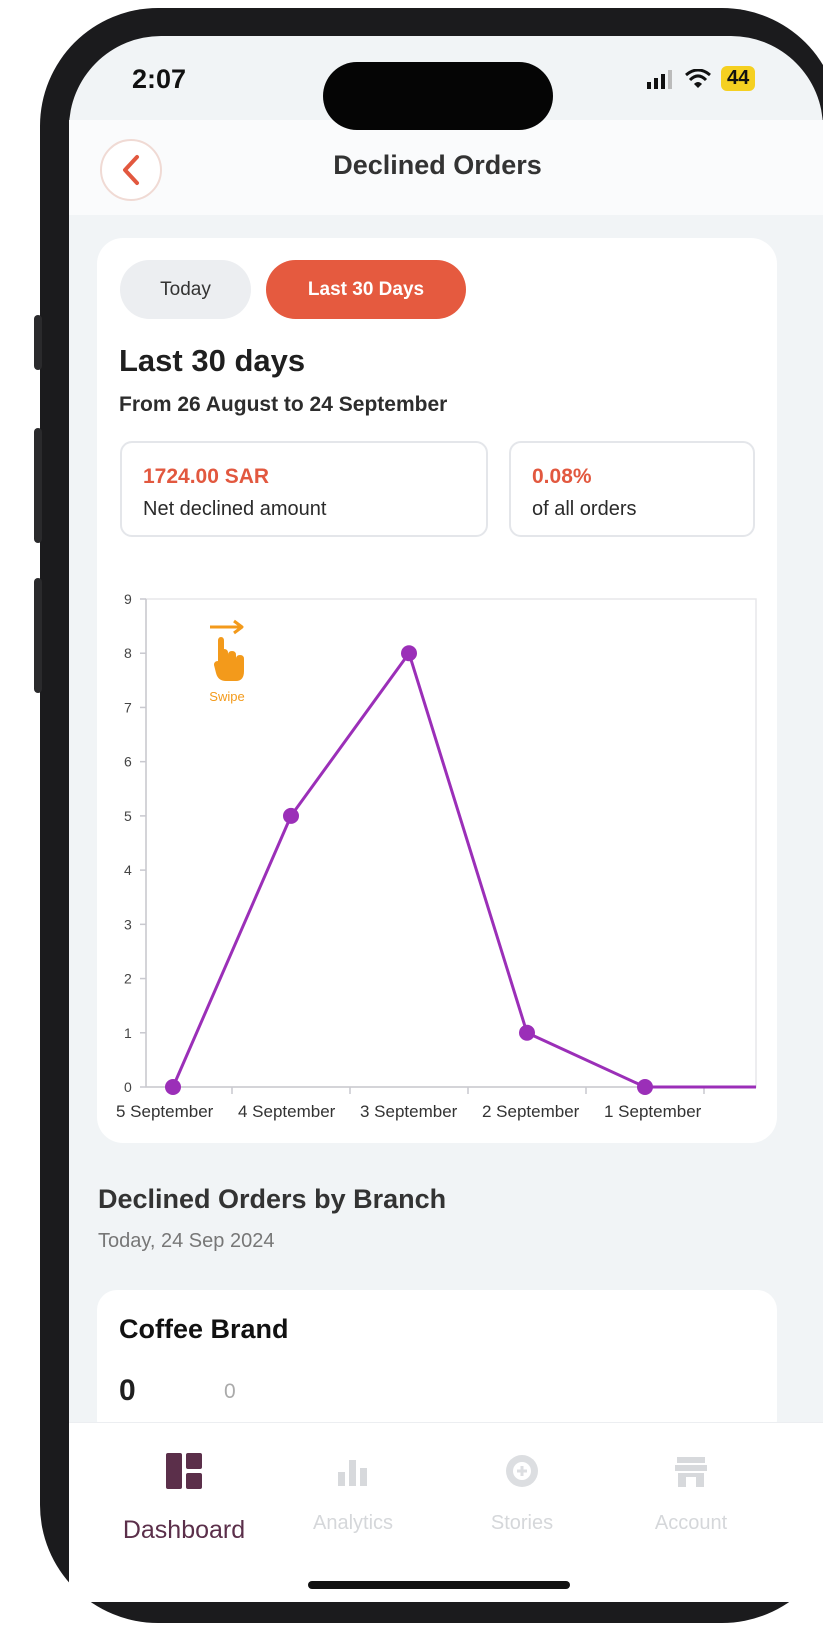 The height and width of the screenshot is (1629, 823). Describe the element at coordinates (738, 78) in the screenshot. I see `battery-indicator: 44` at that location.